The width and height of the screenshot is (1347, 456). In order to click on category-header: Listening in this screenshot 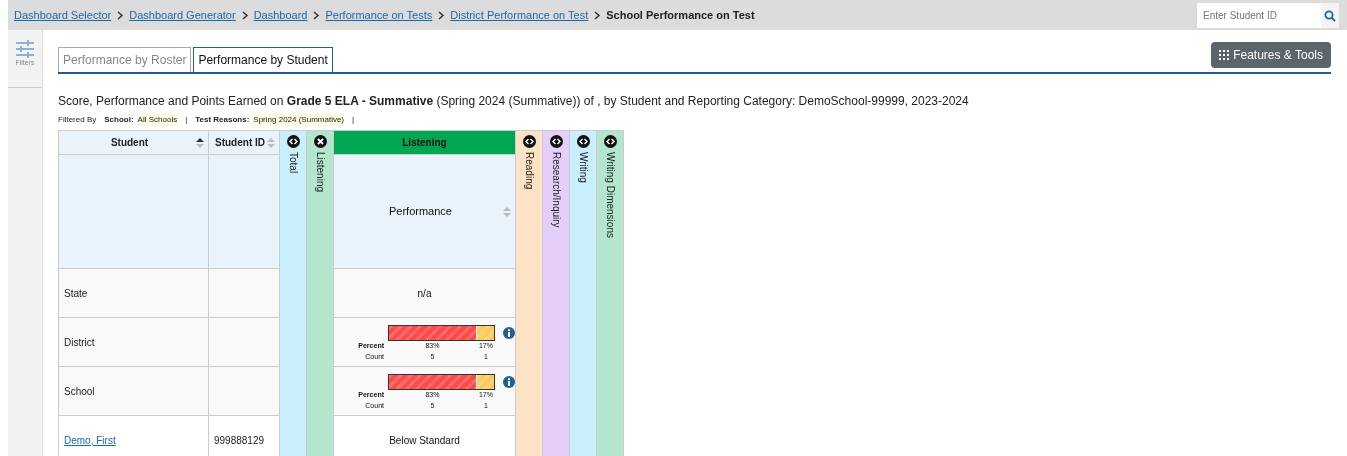, I will do `click(424, 142)`.